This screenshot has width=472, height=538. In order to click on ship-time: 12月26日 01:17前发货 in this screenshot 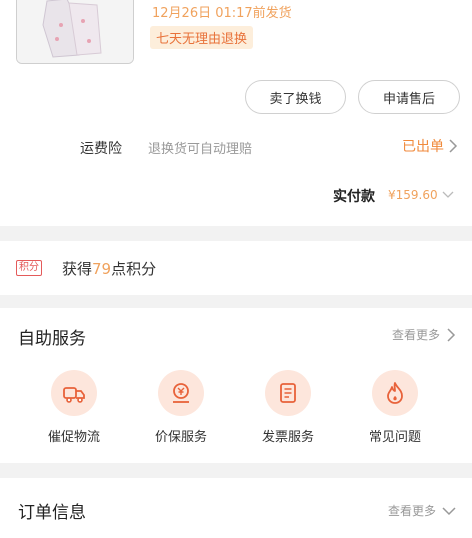, I will do `click(222, 13)`.